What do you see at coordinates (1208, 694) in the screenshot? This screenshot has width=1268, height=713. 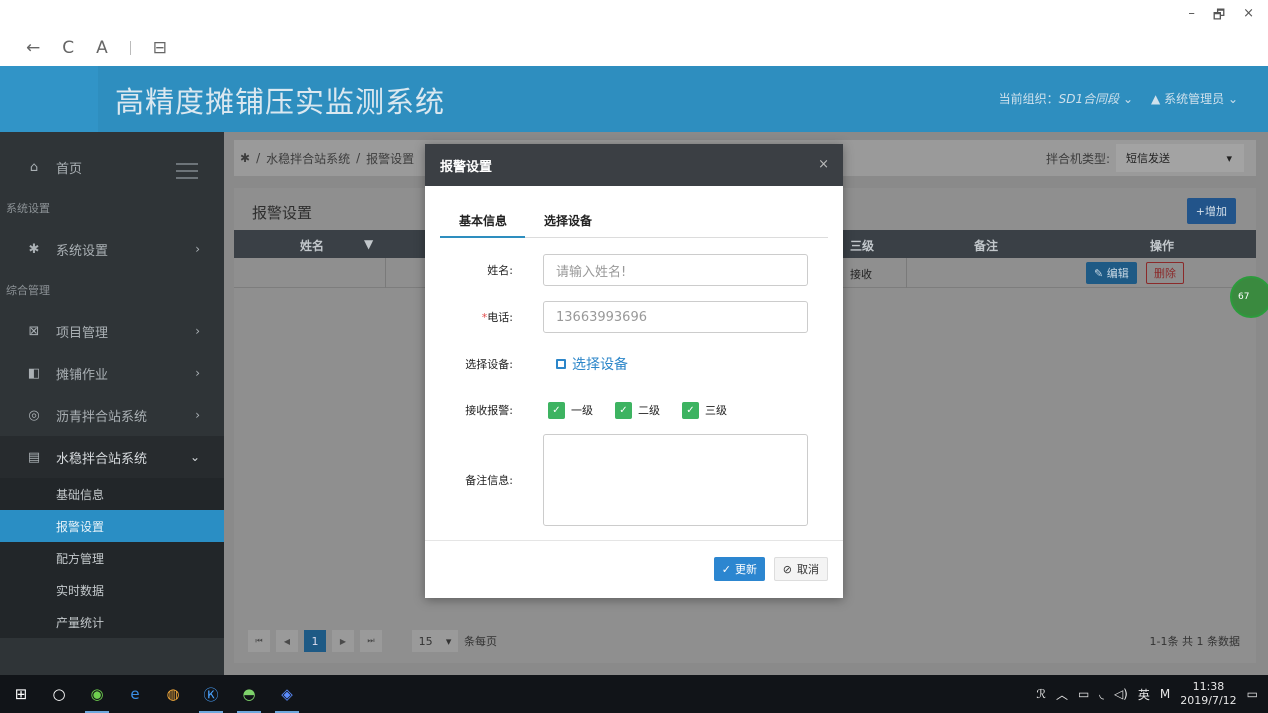 I see `clock: 11:38 2019/7/12` at bounding box center [1208, 694].